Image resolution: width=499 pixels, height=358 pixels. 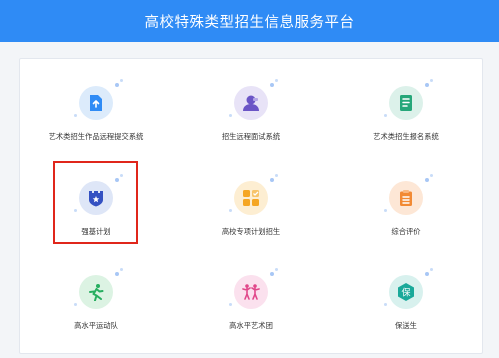 I want to click on interview-person-icon, so click(x=251, y=103).